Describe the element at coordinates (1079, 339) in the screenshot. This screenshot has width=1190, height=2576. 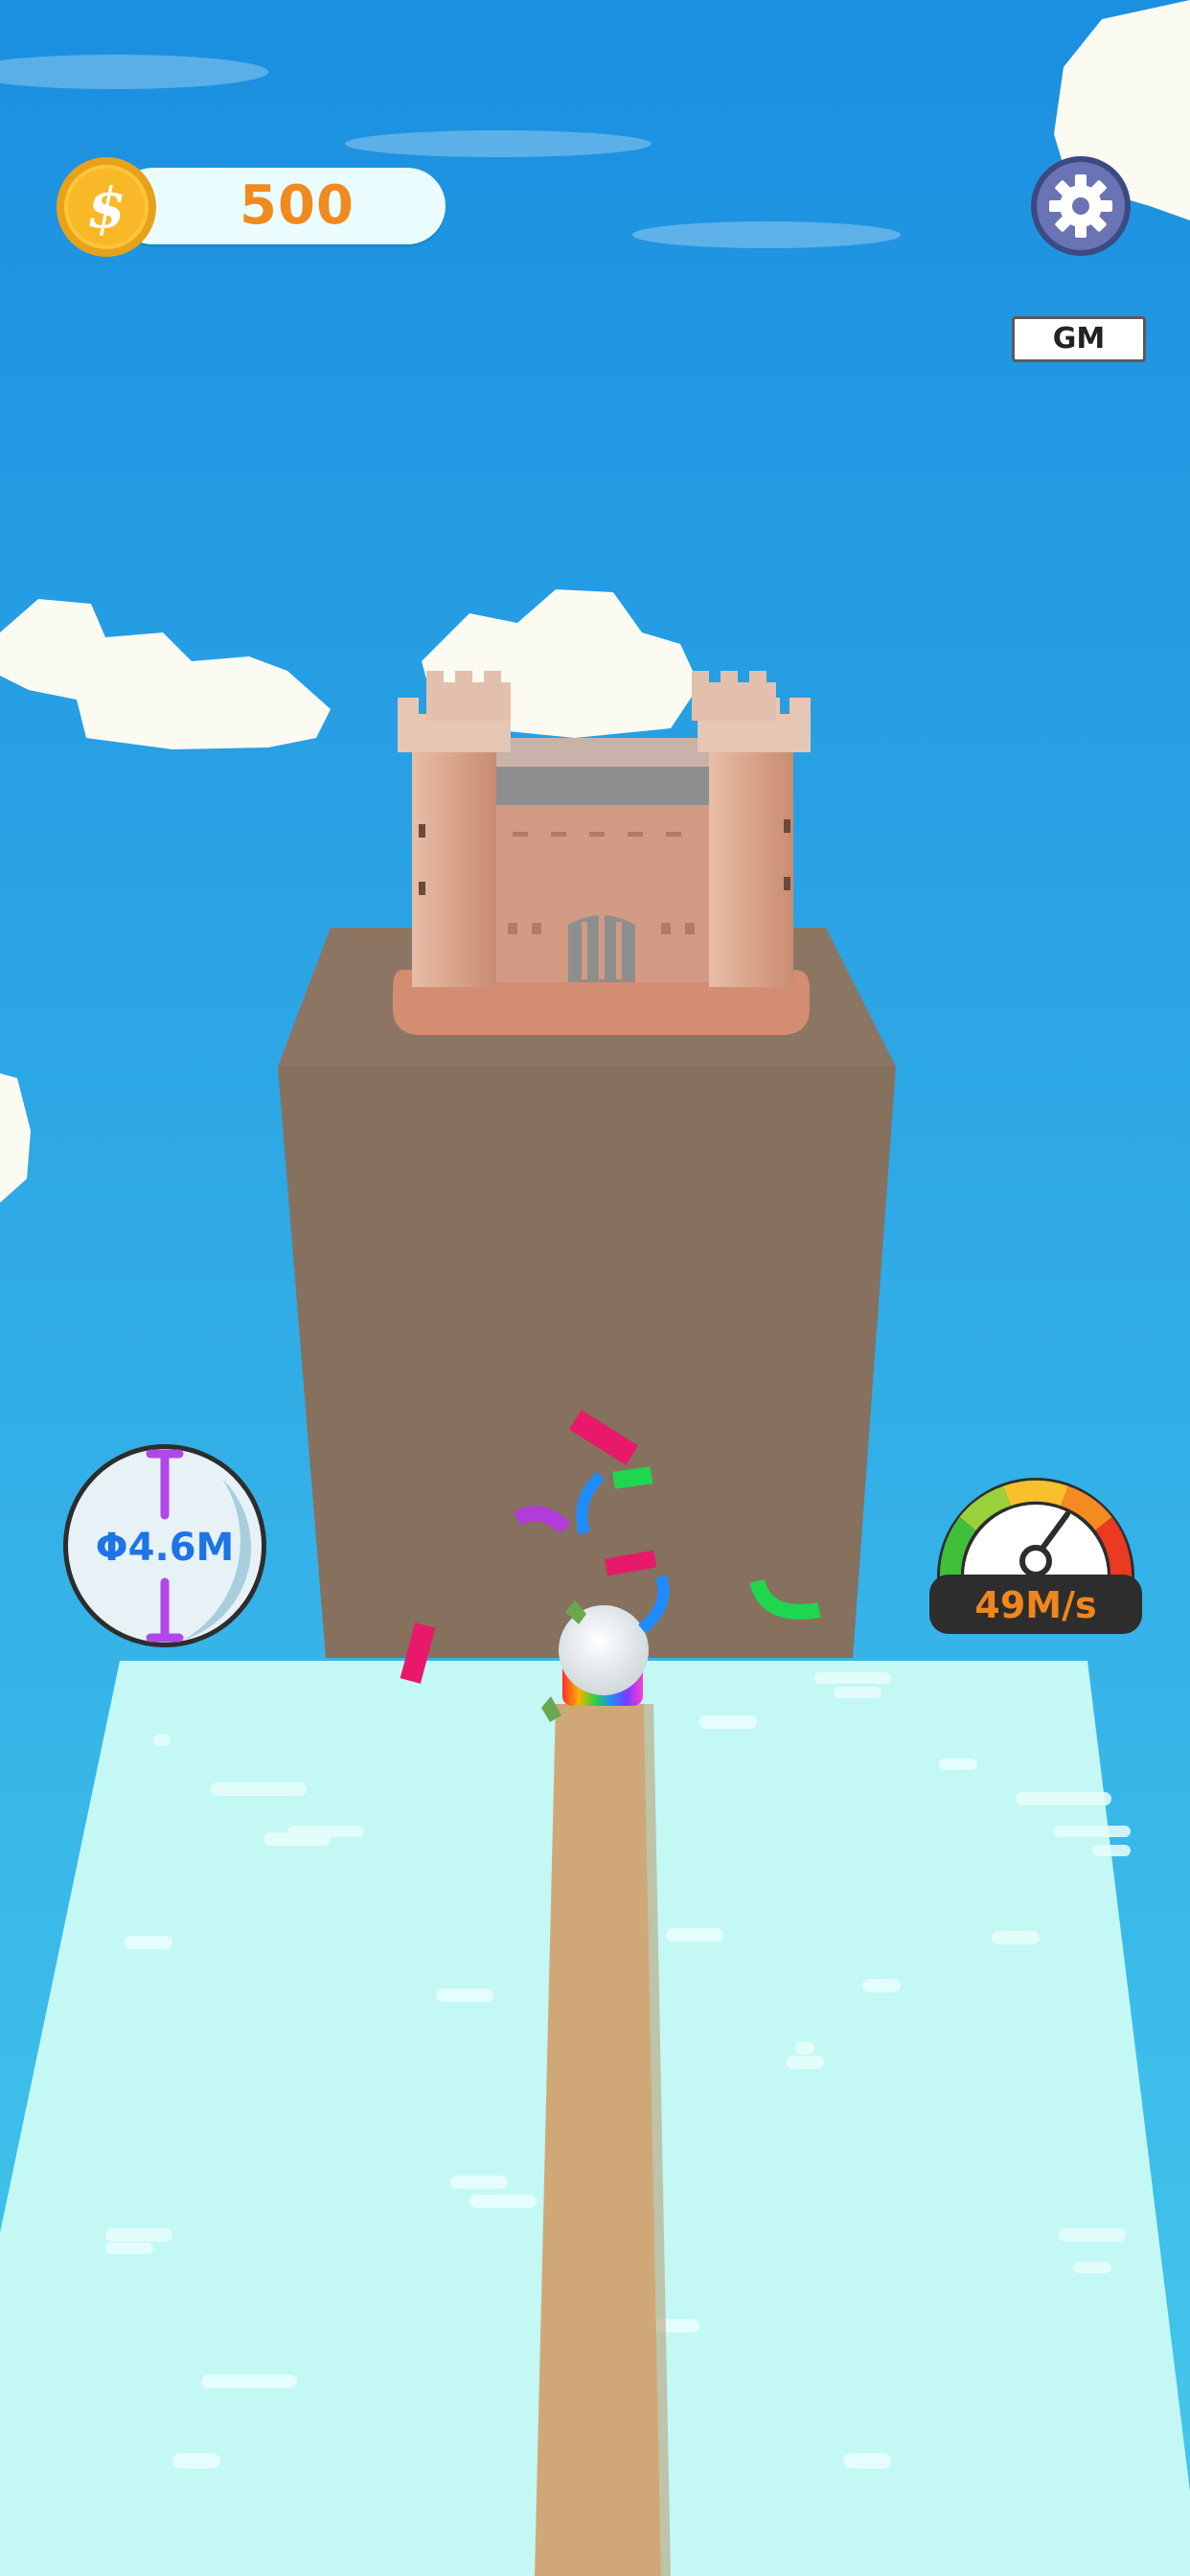
I see `gm-button: GM` at that location.